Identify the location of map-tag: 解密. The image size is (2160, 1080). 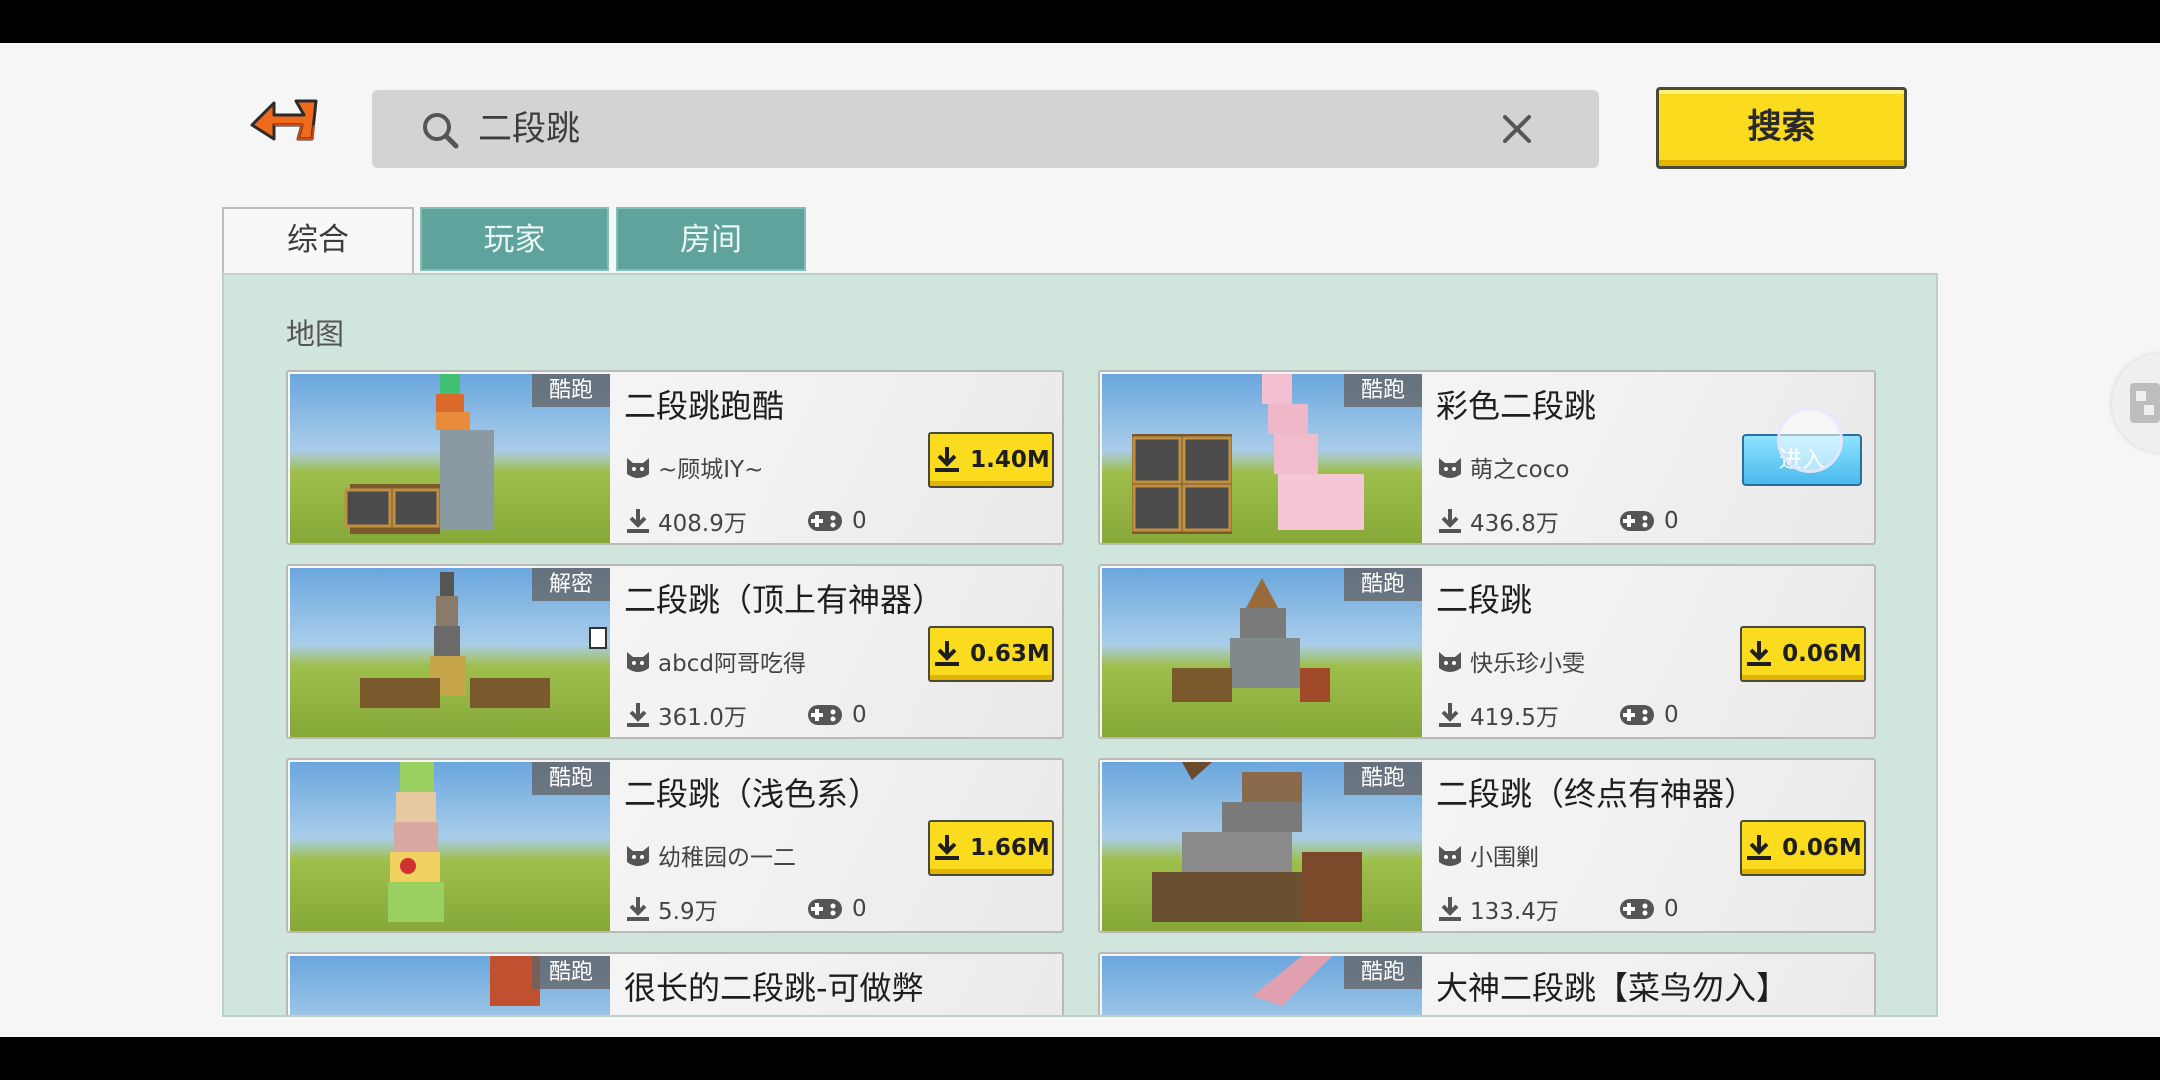
(571, 584).